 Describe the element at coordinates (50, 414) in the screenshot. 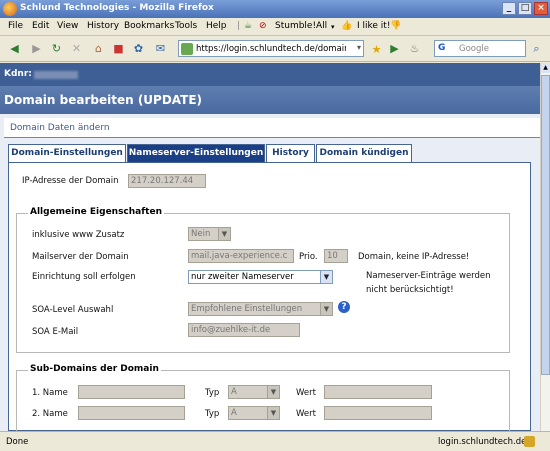

I see `subdomain-2-name-label: 2. Name` at that location.